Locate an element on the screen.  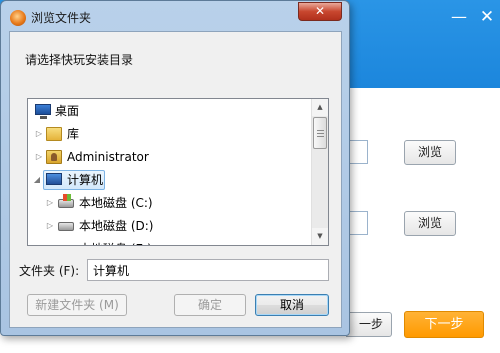
tree-item-label: 库 is located at coordinates (73, 134).